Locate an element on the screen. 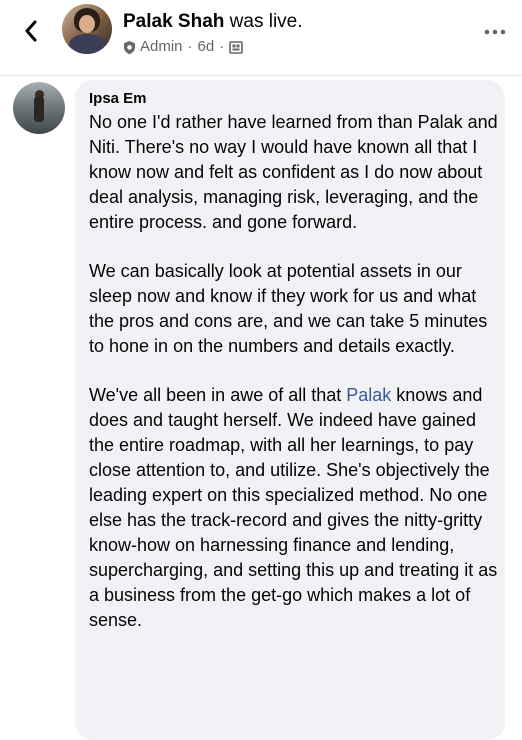  group-audience-icon is located at coordinates (236, 47).